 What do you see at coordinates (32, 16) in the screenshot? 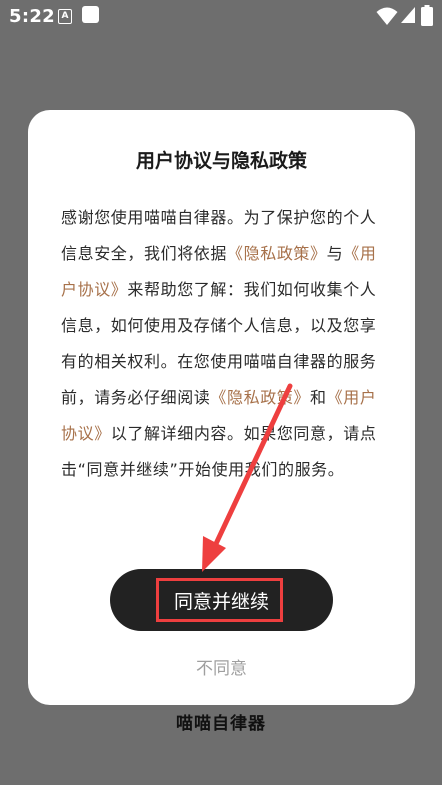
I see `status-time: 5:22` at bounding box center [32, 16].